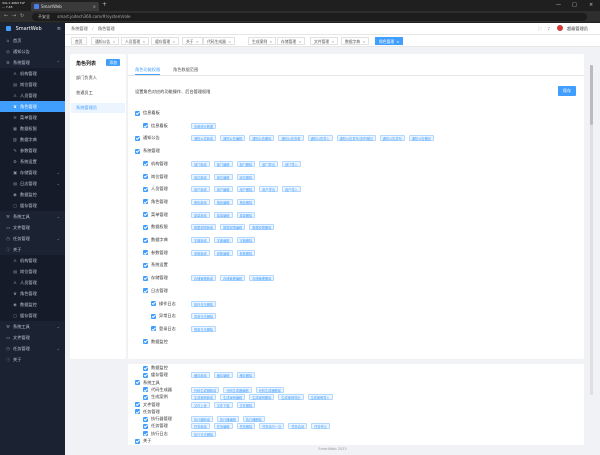  I want to click on permission-button-tag: 异常日志删除, so click(204, 316).